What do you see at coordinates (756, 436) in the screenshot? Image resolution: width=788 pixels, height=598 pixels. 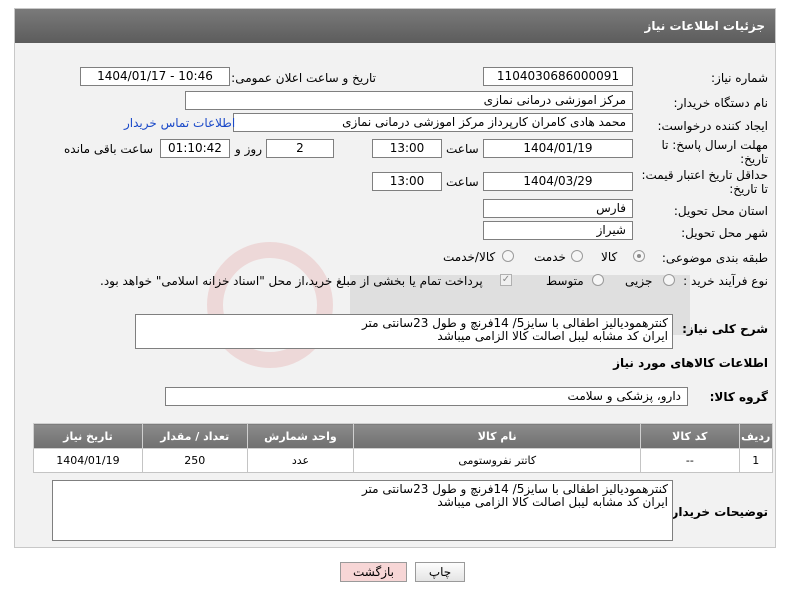 I see `column-header-row-number: ردیف` at bounding box center [756, 436].